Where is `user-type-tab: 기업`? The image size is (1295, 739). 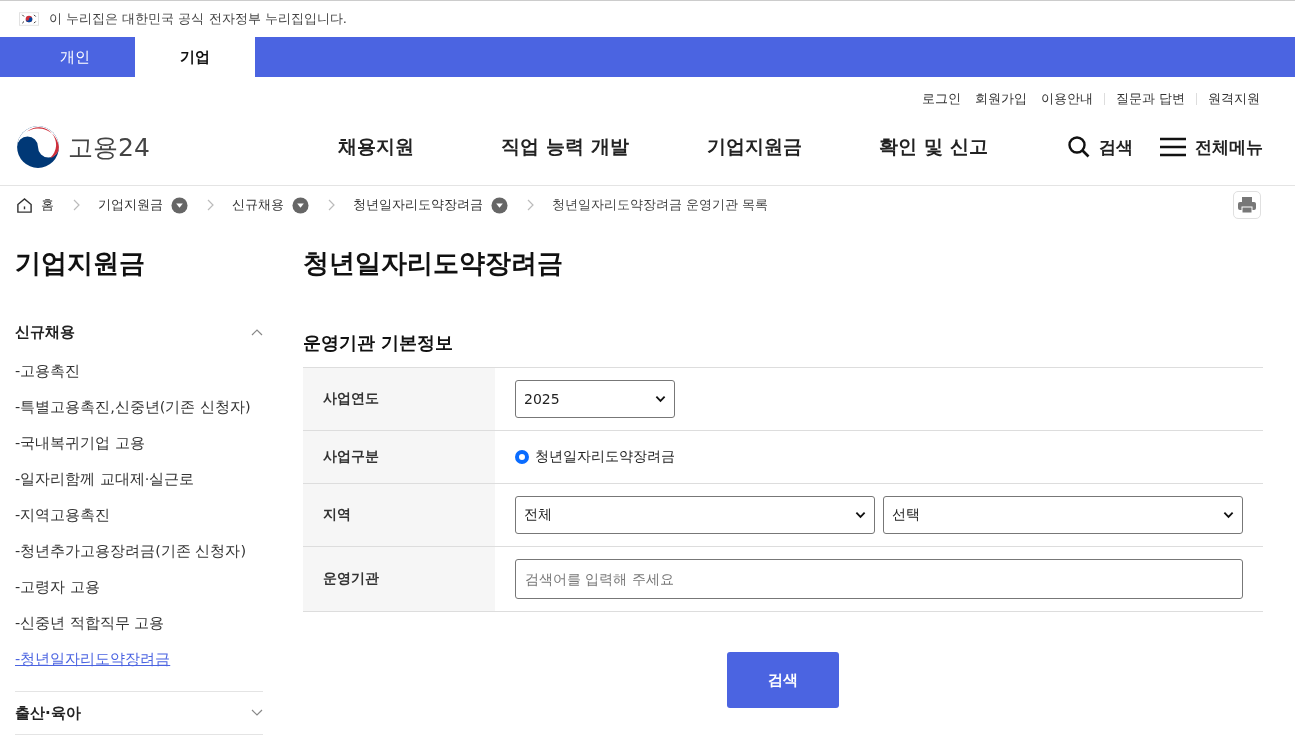 user-type-tab: 기업 is located at coordinates (195, 57).